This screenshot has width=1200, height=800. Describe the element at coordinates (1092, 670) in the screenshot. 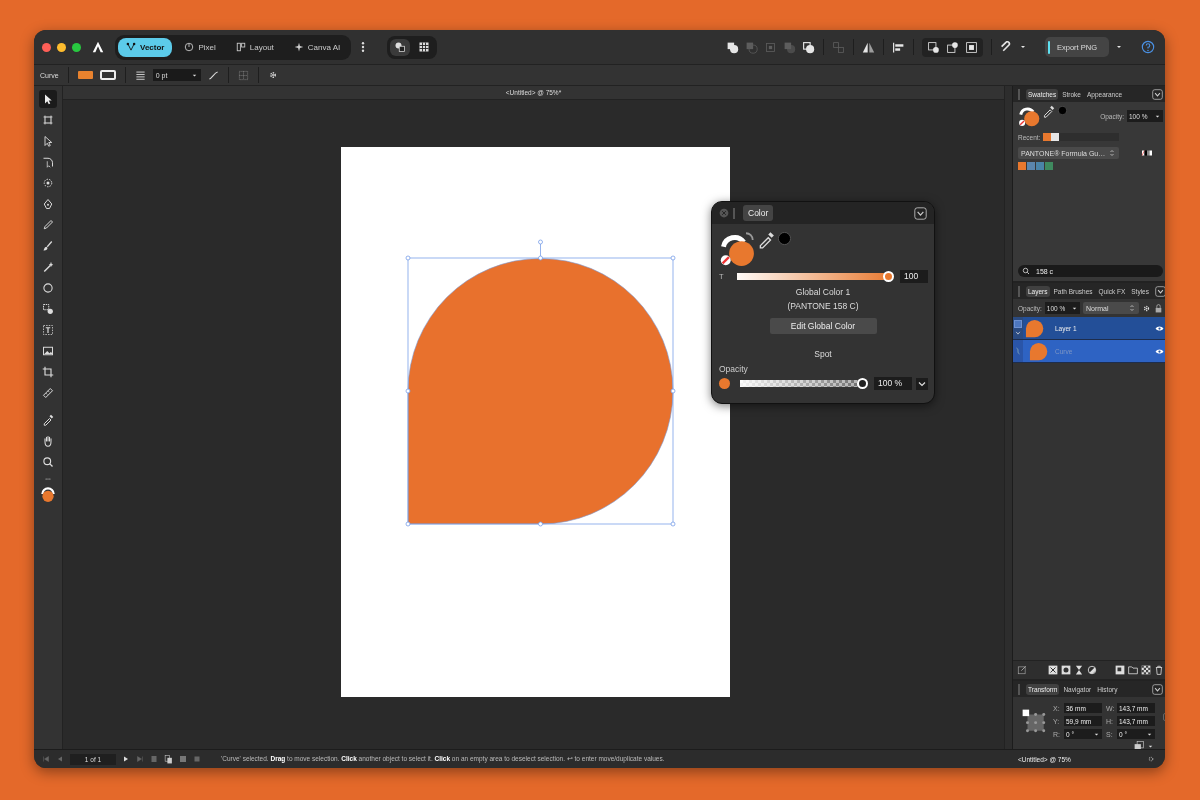

I see `half-circle-icon` at that location.